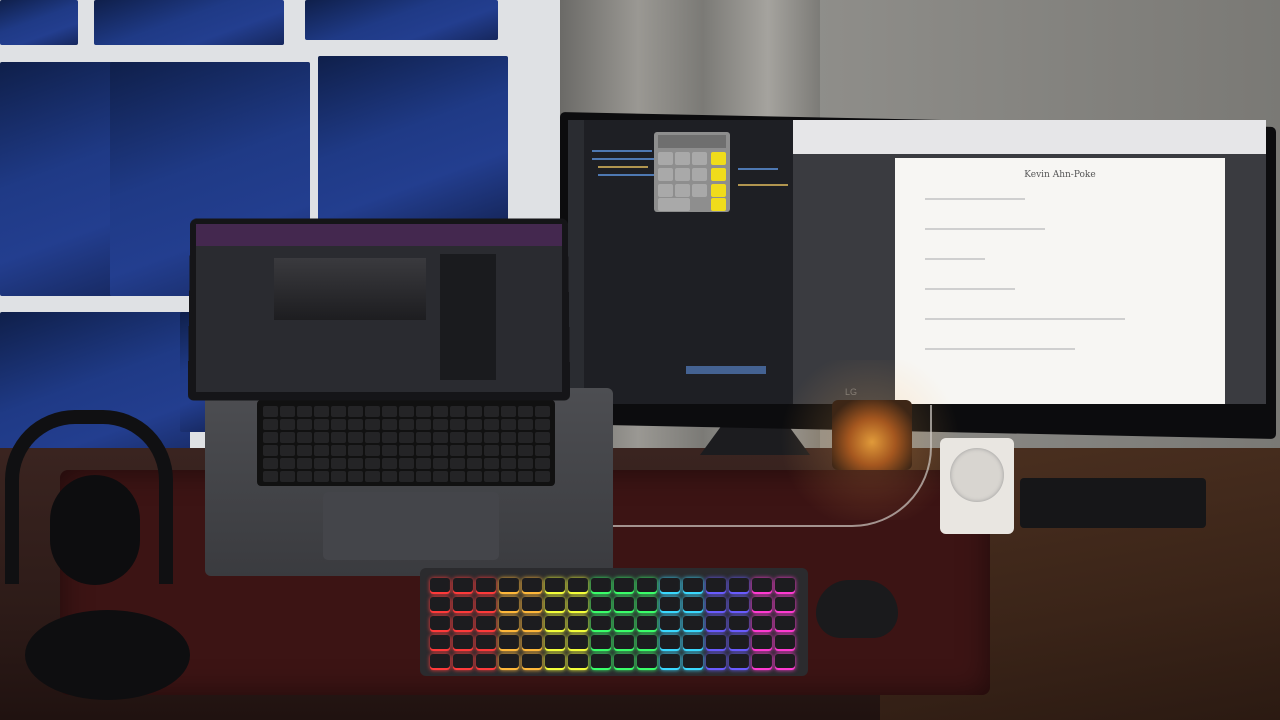 Image resolution: width=1280 pixels, height=720 pixels. What do you see at coordinates (718, 190) in the screenshot?
I see `calculator-operator-key` at bounding box center [718, 190].